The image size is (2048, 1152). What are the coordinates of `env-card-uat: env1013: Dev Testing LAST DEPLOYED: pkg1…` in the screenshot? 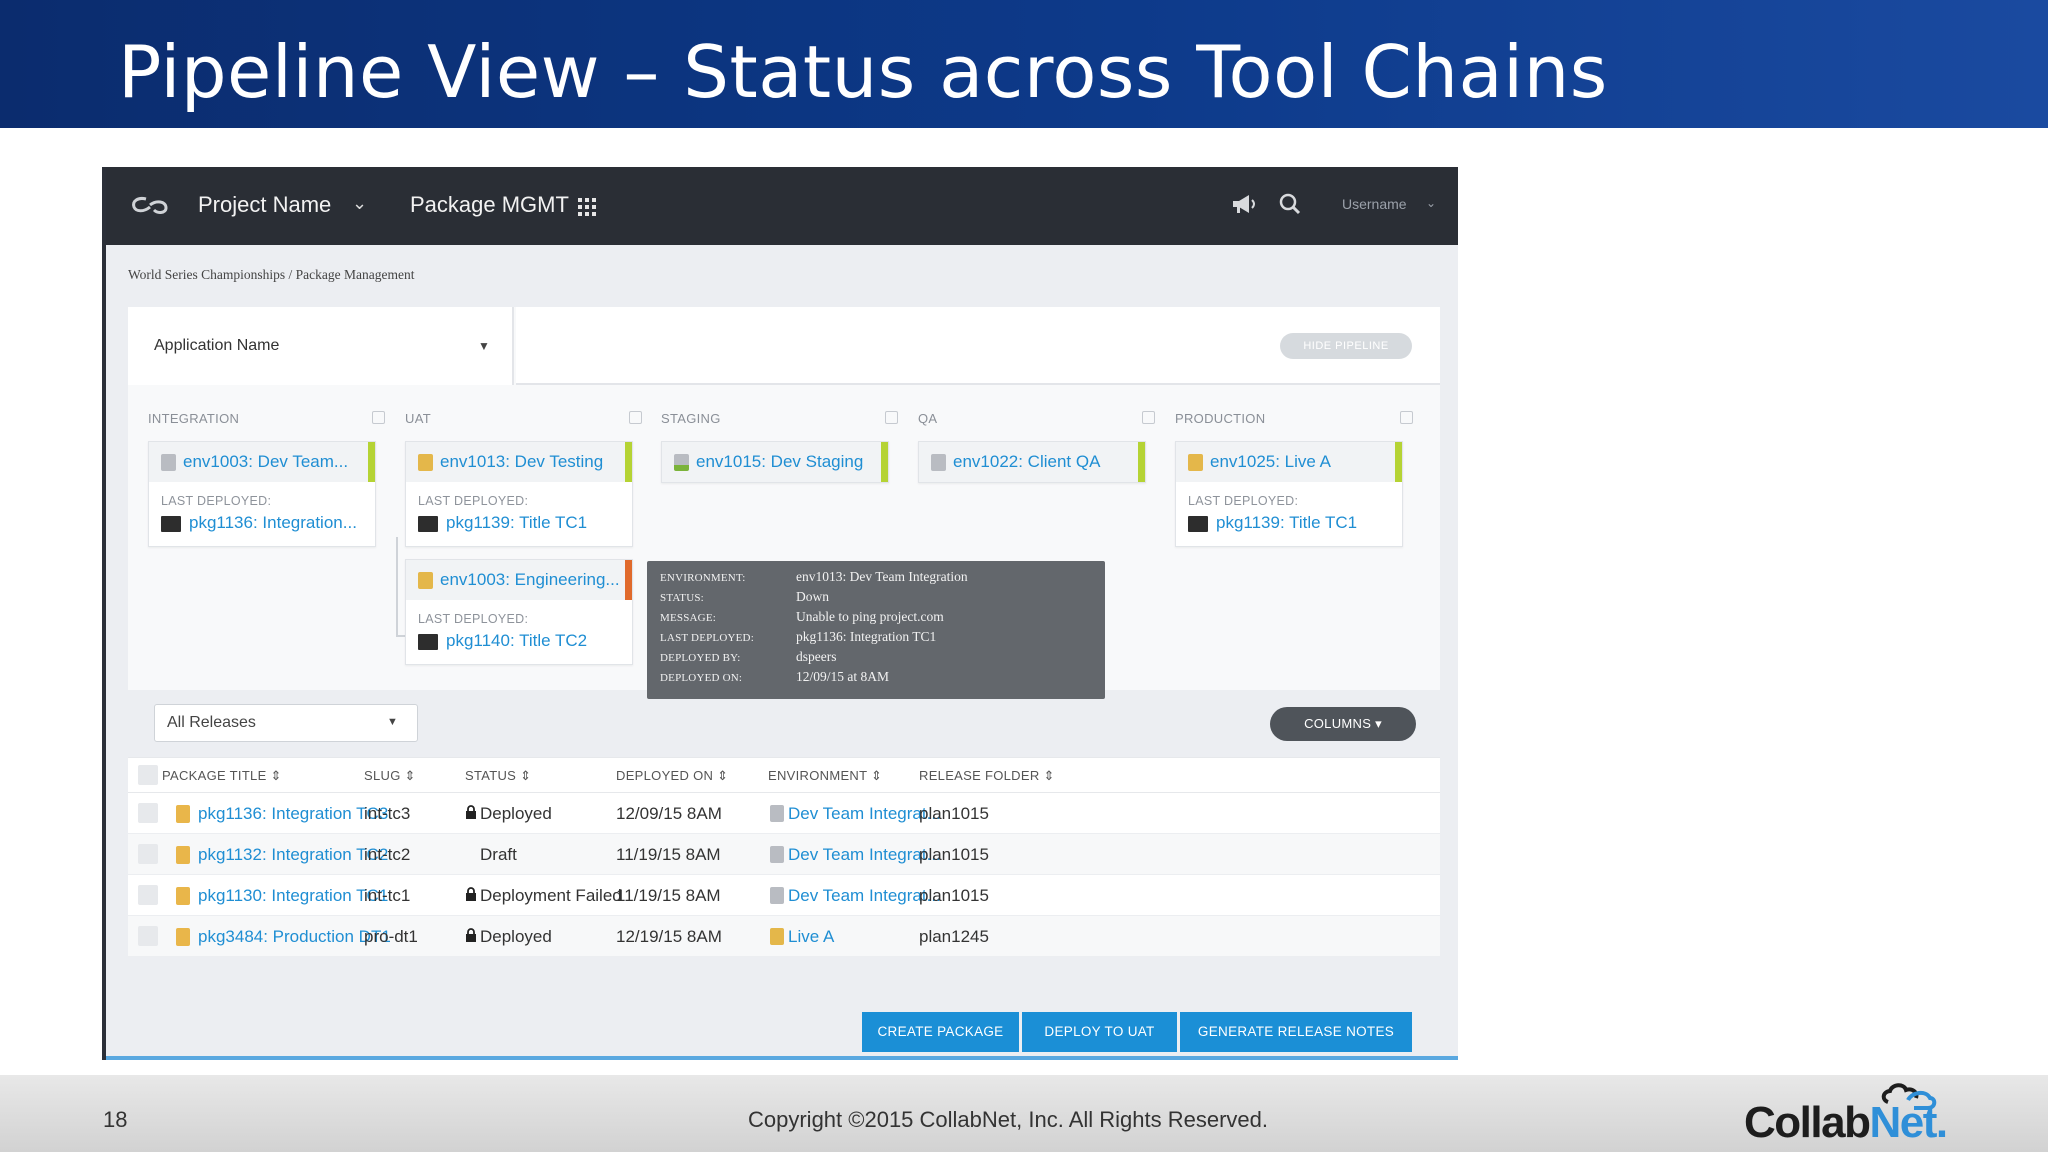 It's located at (519, 494).